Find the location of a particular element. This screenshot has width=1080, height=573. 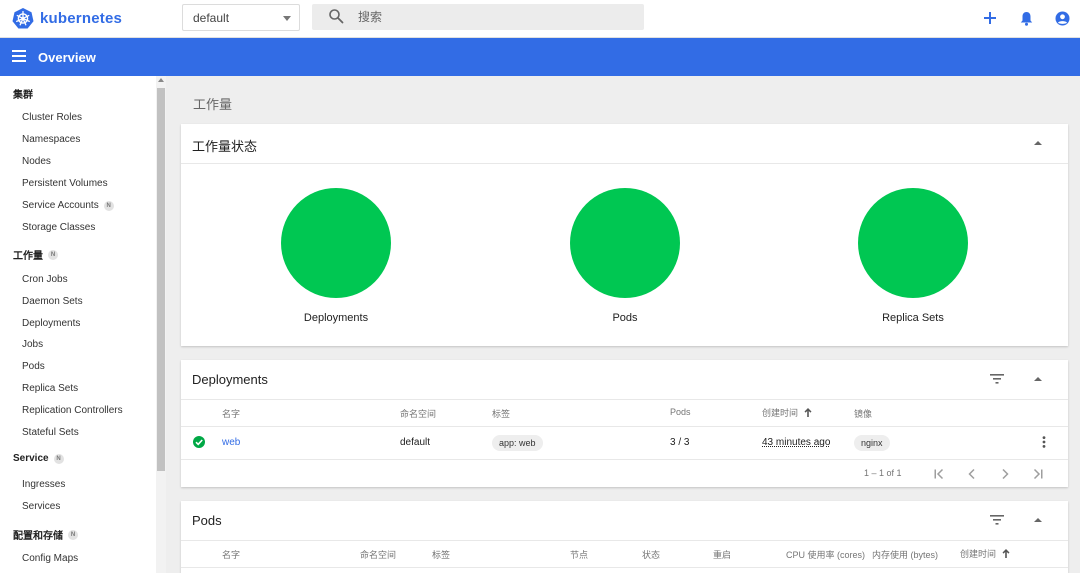

prev-page-icon is located at coordinates (972, 474).